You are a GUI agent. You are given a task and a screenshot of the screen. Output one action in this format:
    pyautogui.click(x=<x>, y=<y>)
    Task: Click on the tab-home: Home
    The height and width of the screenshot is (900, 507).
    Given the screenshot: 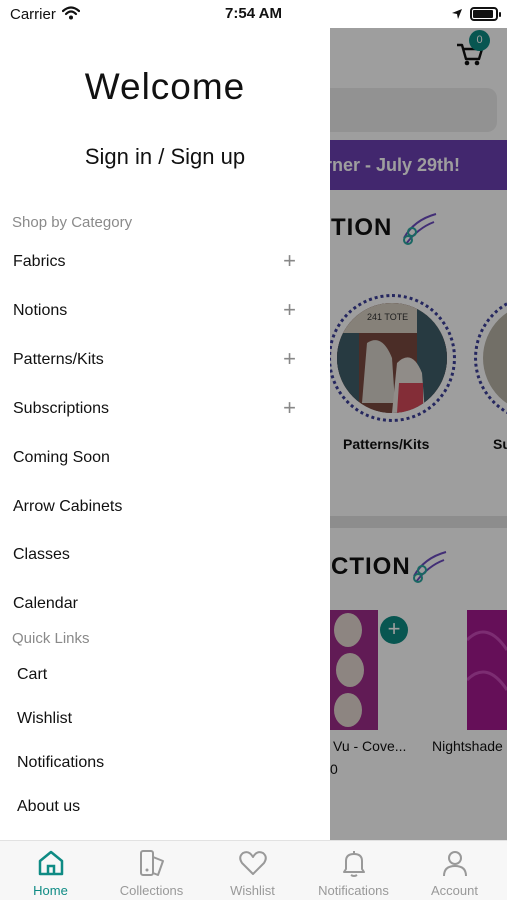 What is the action you would take?
    pyautogui.click(x=50, y=870)
    